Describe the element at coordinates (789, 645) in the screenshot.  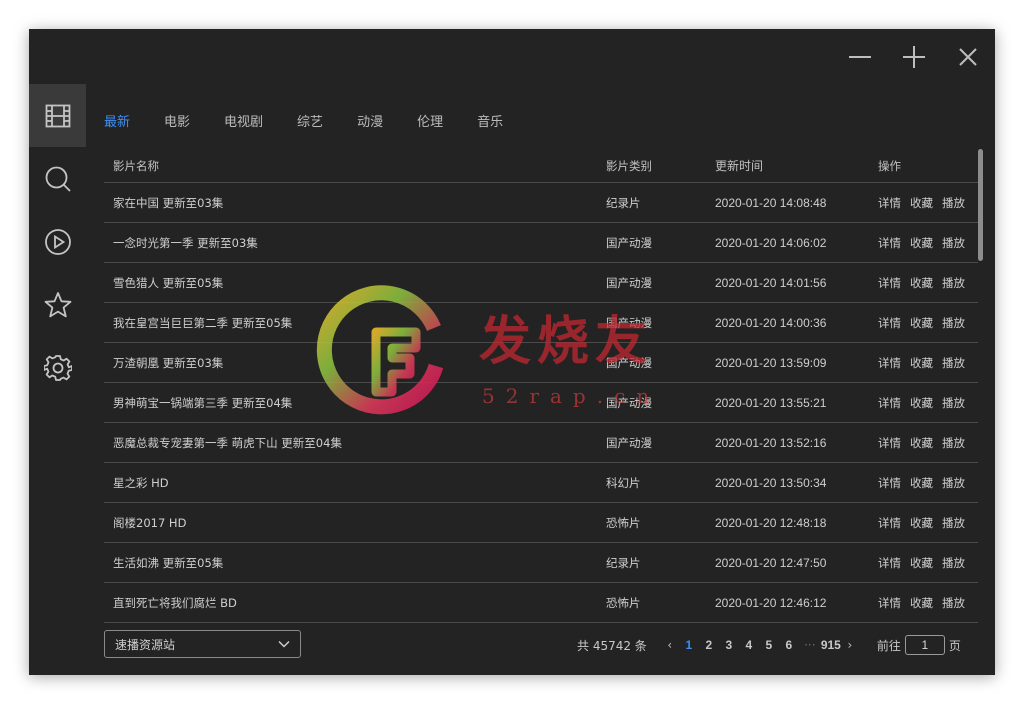
I see `page-6-button: 6` at that location.